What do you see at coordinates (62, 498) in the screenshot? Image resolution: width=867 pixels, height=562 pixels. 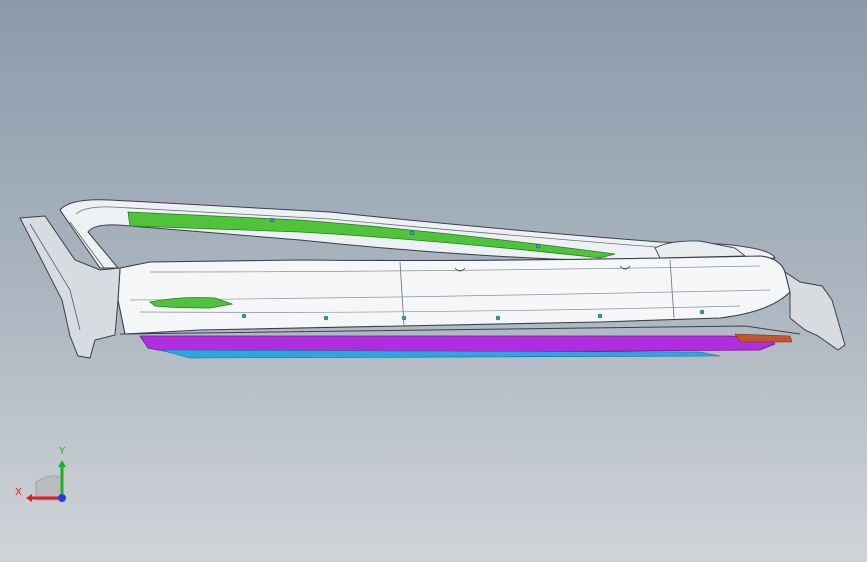 I see `z-axis-dot-icon` at bounding box center [62, 498].